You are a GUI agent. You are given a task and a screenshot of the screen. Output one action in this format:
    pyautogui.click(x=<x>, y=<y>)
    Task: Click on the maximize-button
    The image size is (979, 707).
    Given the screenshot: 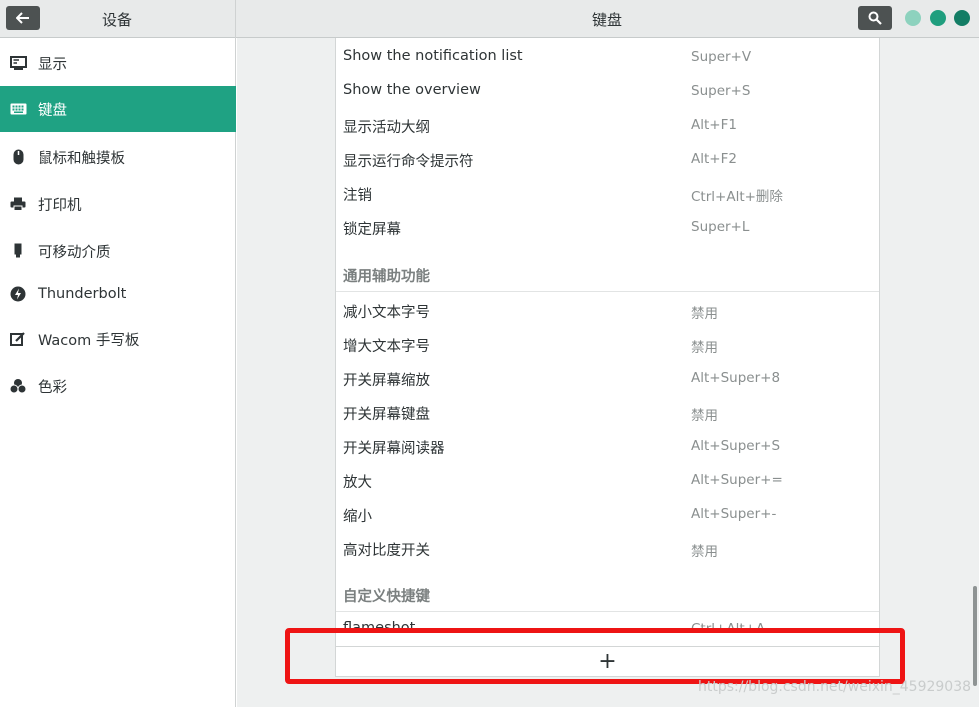 What is the action you would take?
    pyautogui.click(x=938, y=18)
    